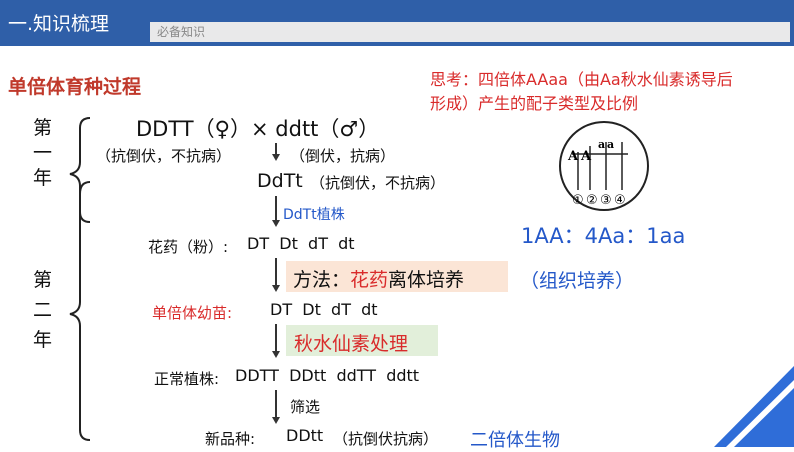  I want to click on f1-trait: （抗倒伏，不抗病）, so click(378, 183).